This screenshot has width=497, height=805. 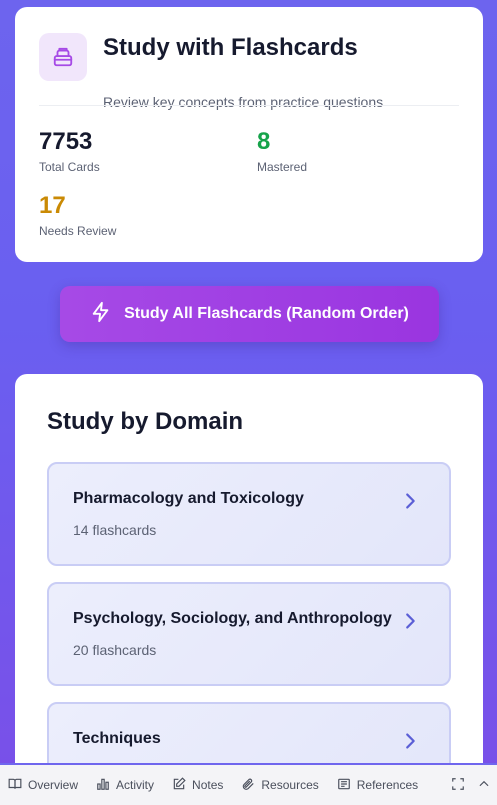 I want to click on nav-item-overview: Overview, so click(x=43, y=785).